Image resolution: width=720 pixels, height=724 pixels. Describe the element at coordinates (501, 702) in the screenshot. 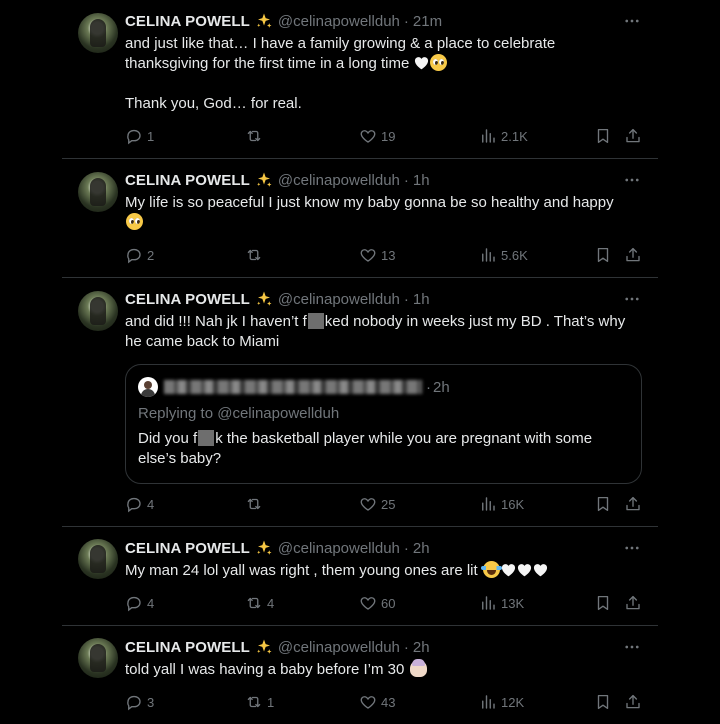

I see `views-button: 12K` at that location.